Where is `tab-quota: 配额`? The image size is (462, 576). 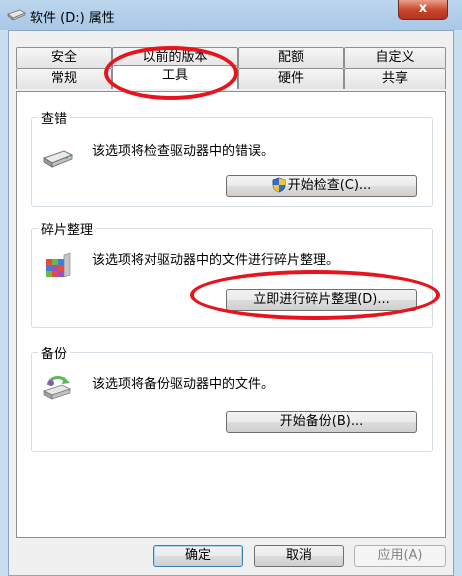
tab-quota: 配额 is located at coordinates (291, 57).